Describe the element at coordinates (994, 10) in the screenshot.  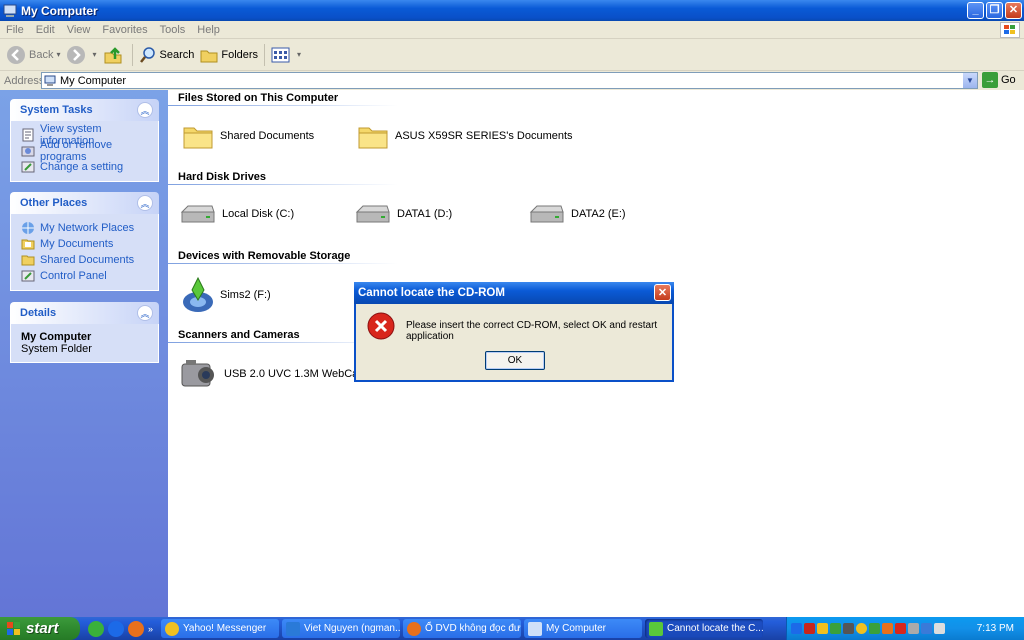
I see `restore-button: ❐` at that location.